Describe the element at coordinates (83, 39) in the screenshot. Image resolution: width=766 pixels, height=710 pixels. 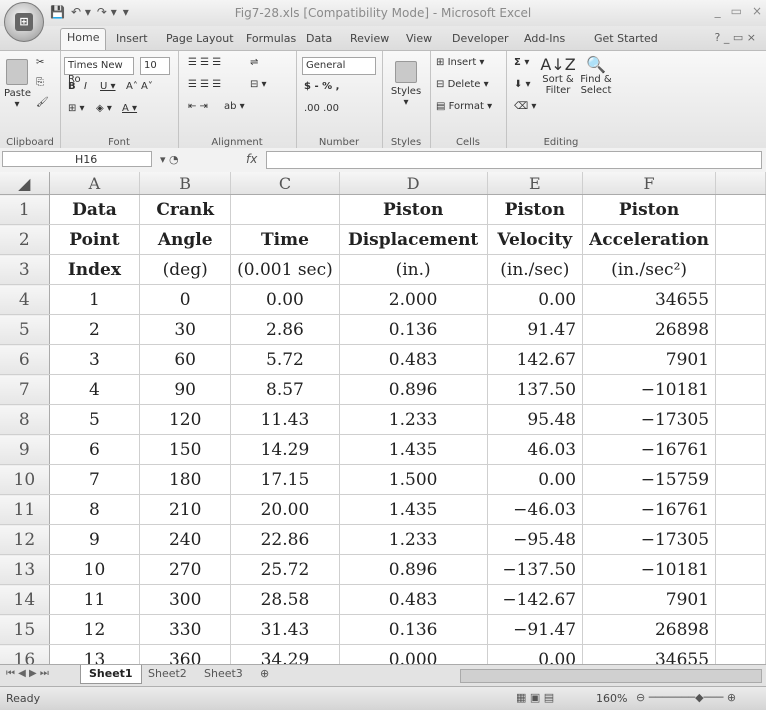
I see `tab-home: Home` at that location.